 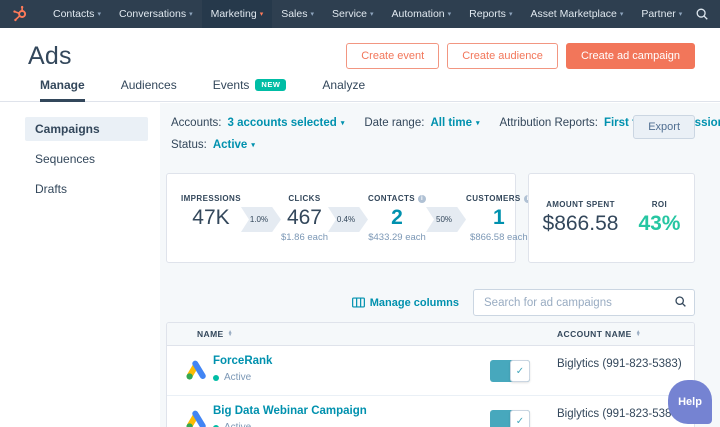 I want to click on nav-item-contacts: Contacts ▾, so click(x=77, y=14).